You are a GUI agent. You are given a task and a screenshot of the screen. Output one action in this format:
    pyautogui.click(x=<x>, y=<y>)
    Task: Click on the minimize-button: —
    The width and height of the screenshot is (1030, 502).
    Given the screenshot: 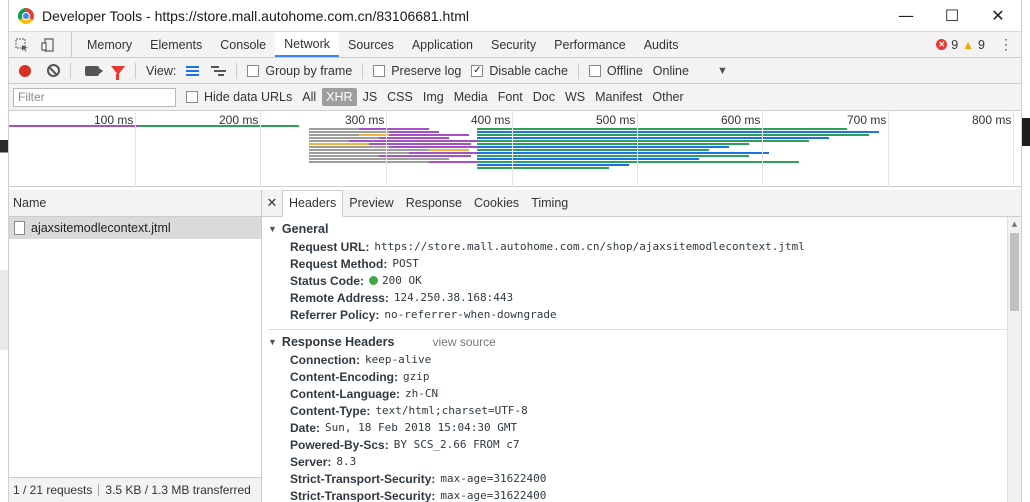 What is the action you would take?
    pyautogui.click(x=906, y=15)
    